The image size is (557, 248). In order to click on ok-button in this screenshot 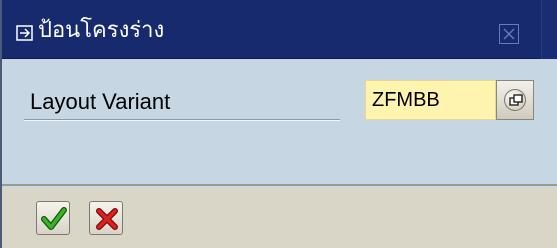, I will do `click(53, 218)`.